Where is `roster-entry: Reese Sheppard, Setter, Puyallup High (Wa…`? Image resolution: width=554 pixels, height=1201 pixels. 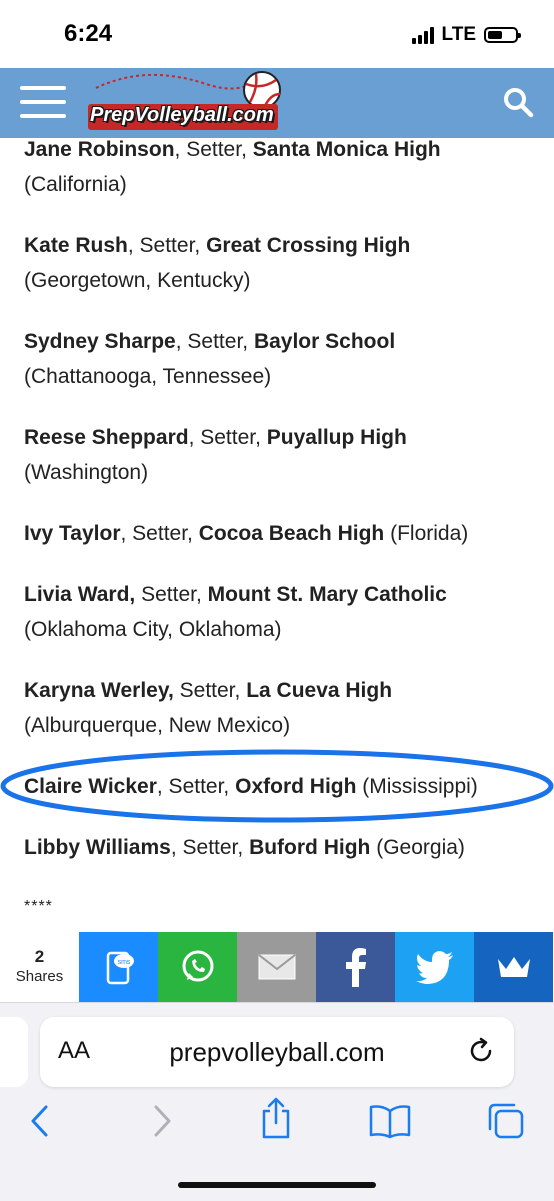
roster-entry: Reese Sheppard, Setter, Puyallup High (Wa… is located at coordinates (284, 455).